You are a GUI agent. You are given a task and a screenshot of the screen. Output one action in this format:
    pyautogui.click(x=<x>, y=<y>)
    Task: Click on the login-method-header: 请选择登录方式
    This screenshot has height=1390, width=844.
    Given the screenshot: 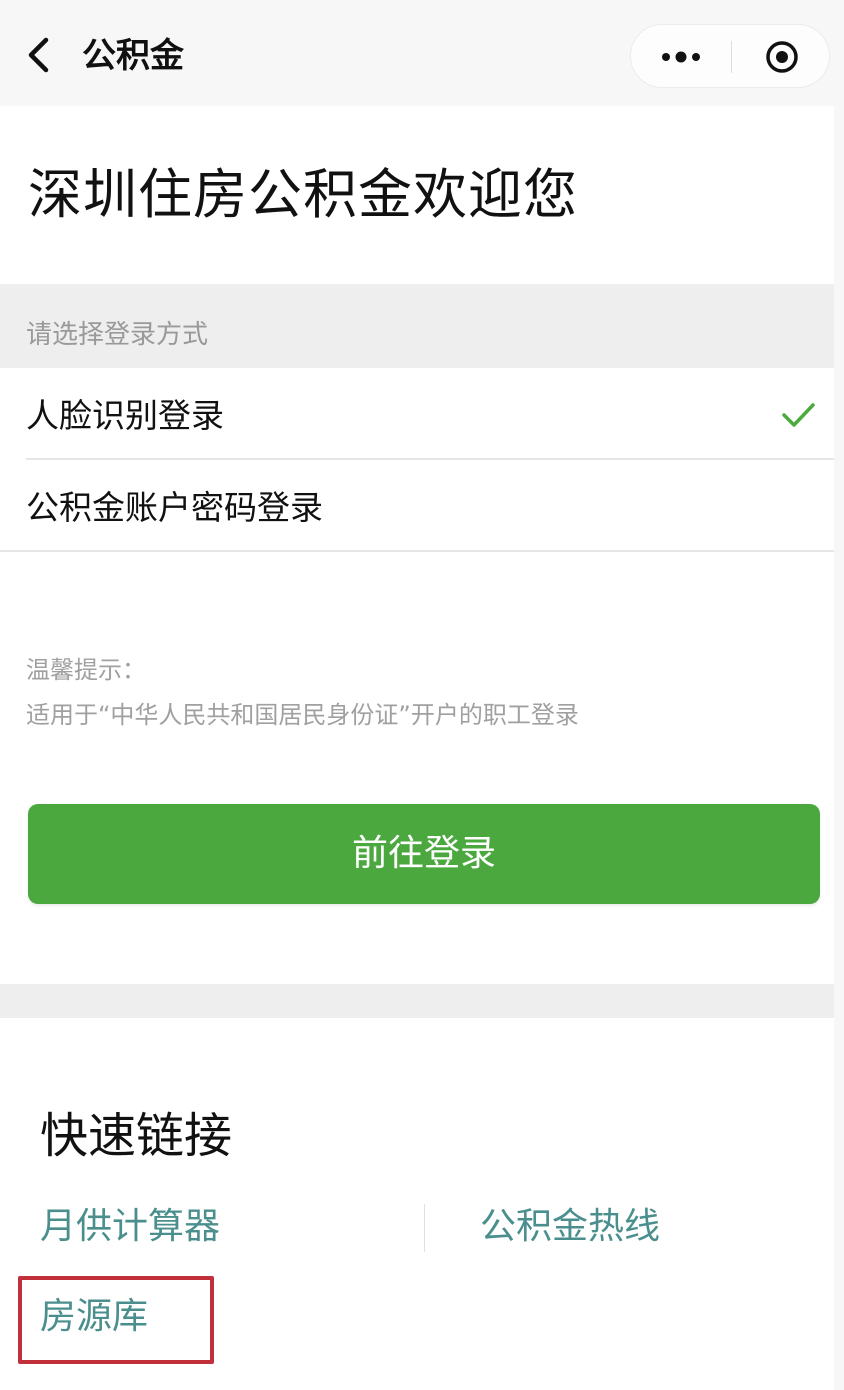 What is the action you would take?
    pyautogui.click(x=417, y=326)
    